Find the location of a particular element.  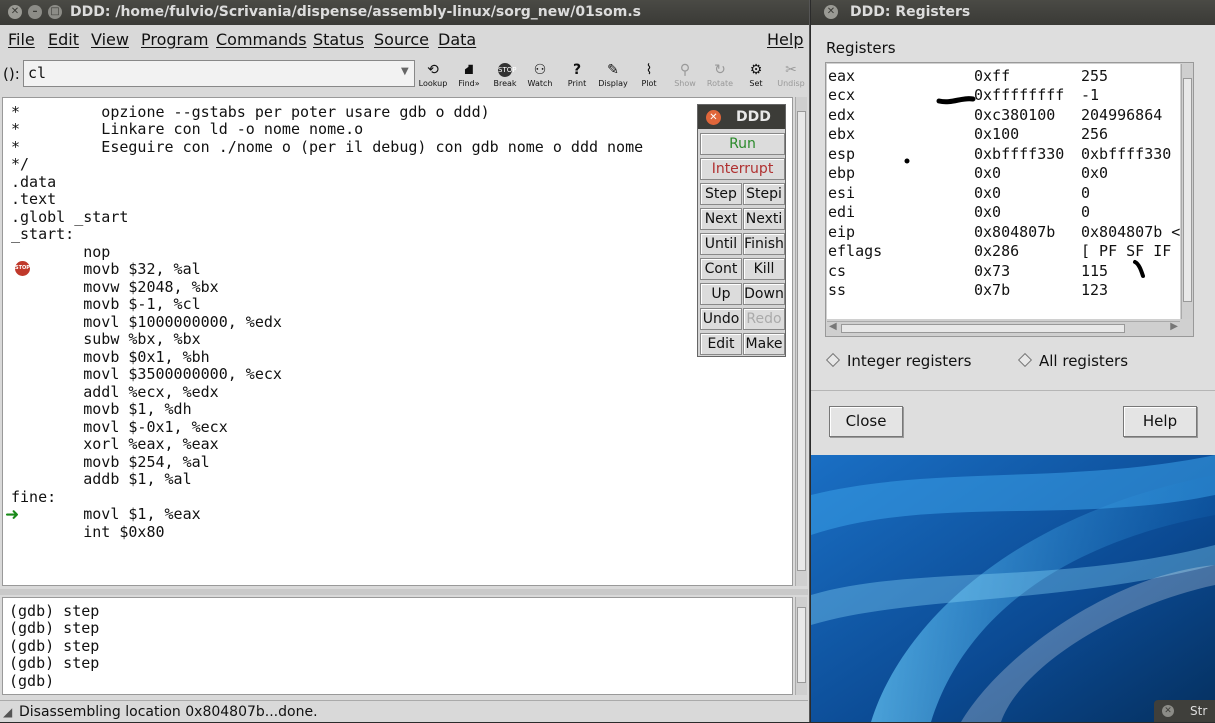

menu-view: View is located at coordinates (110, 39).